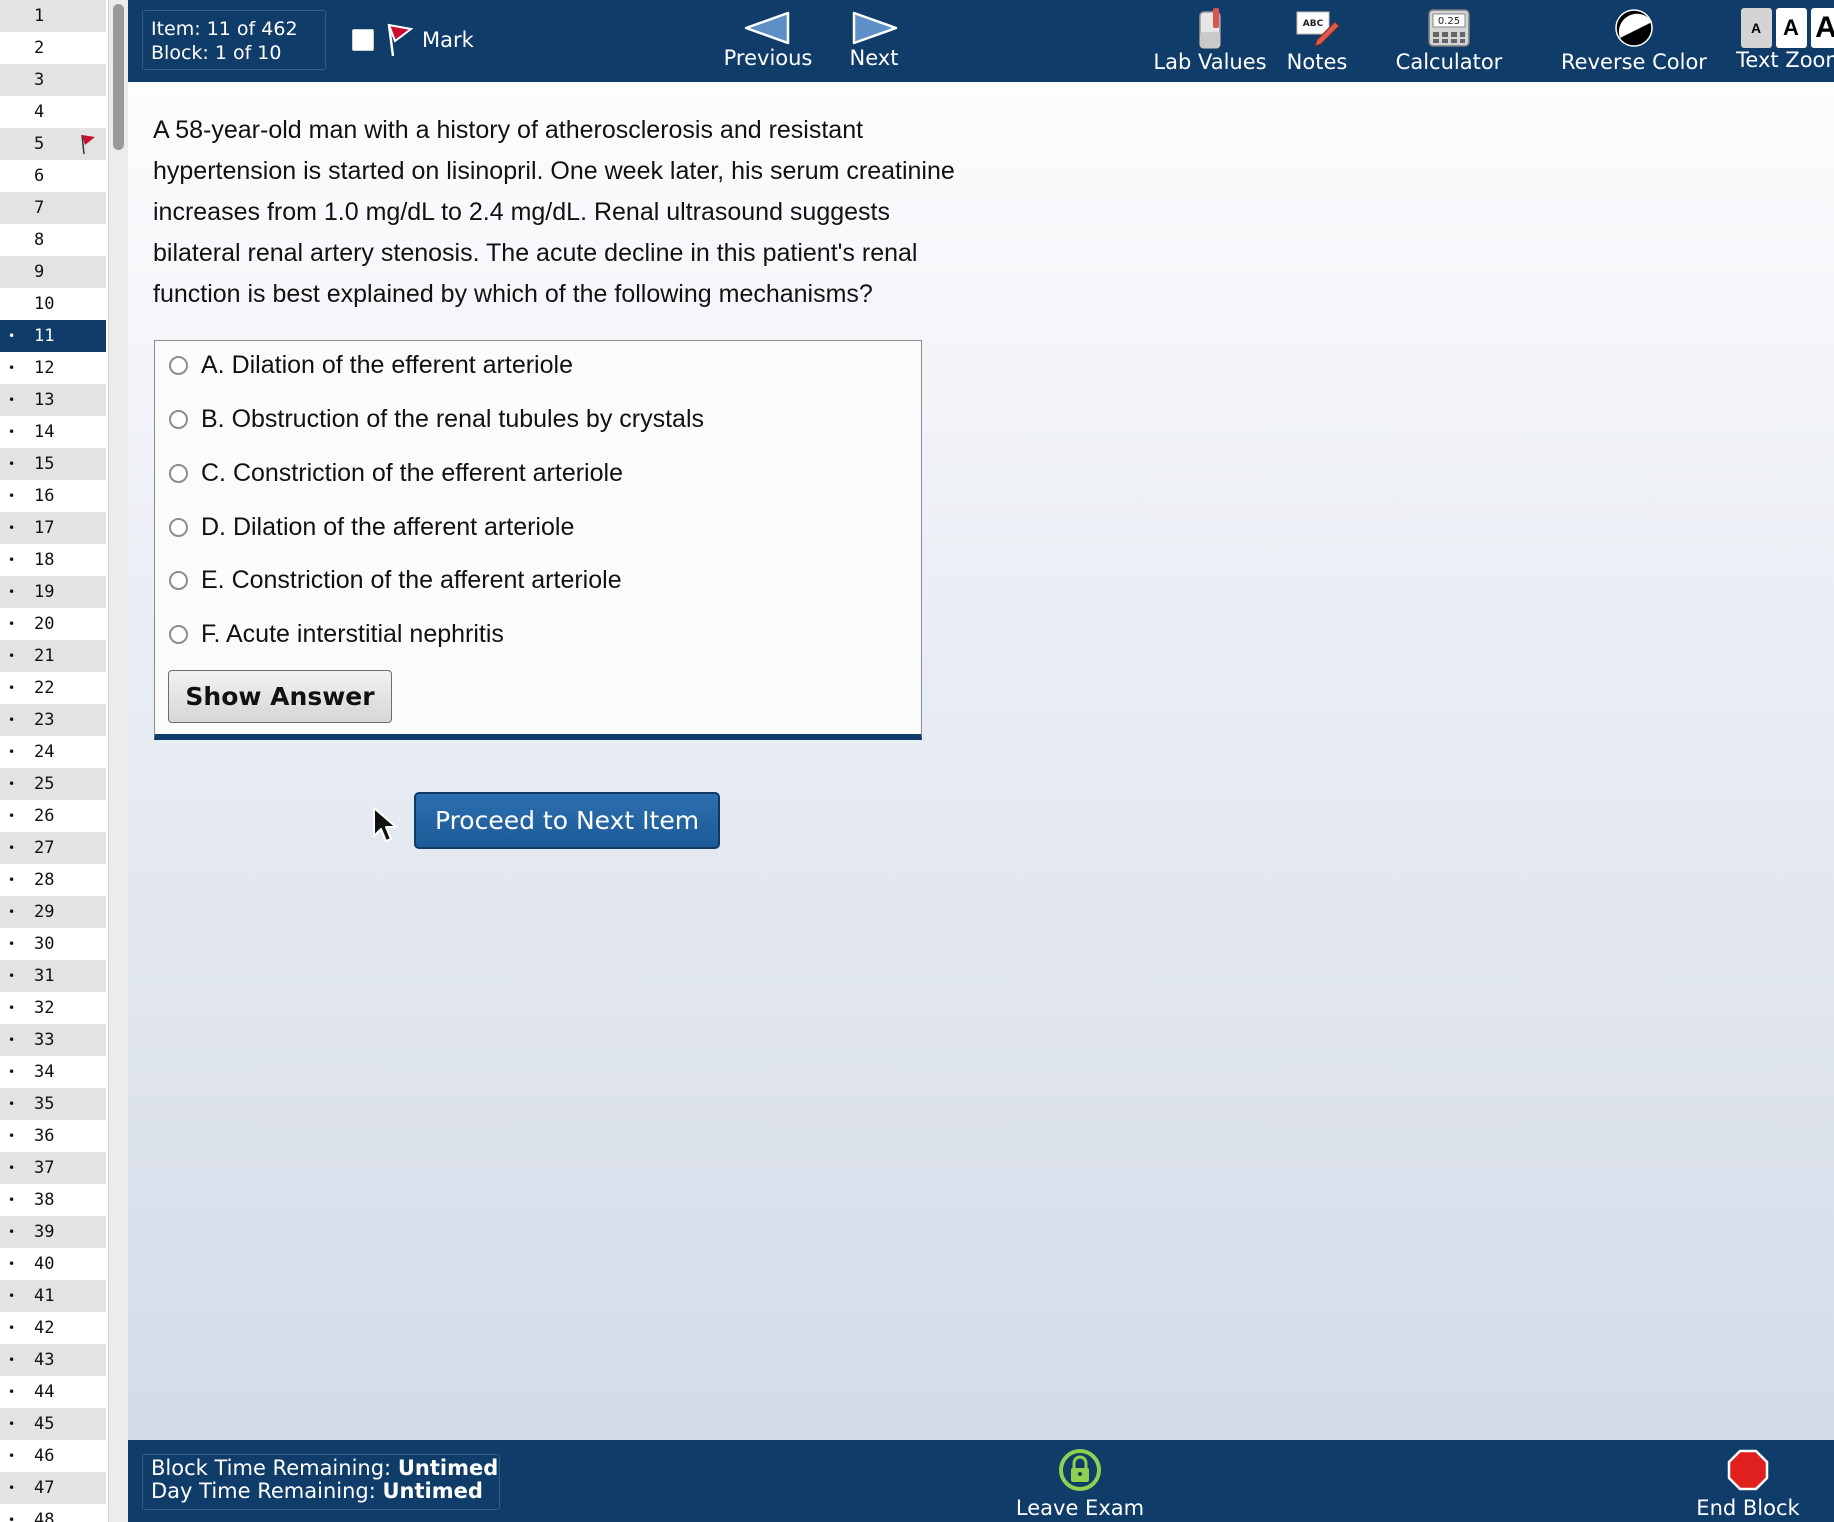 This screenshot has height=1522, width=1834. I want to click on nav-item: 1, so click(53, 16).